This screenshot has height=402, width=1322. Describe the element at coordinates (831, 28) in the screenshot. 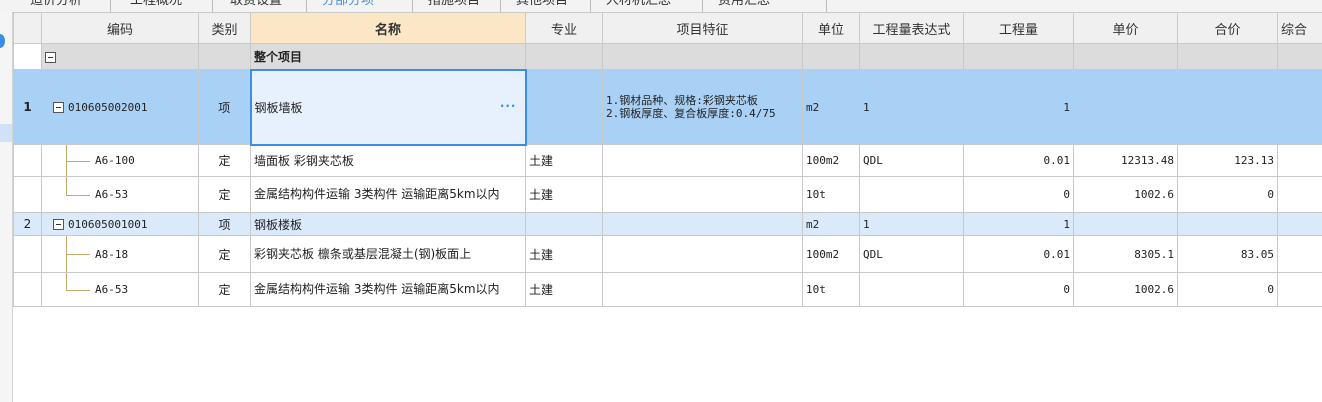

I see `header-unit: 单位` at that location.